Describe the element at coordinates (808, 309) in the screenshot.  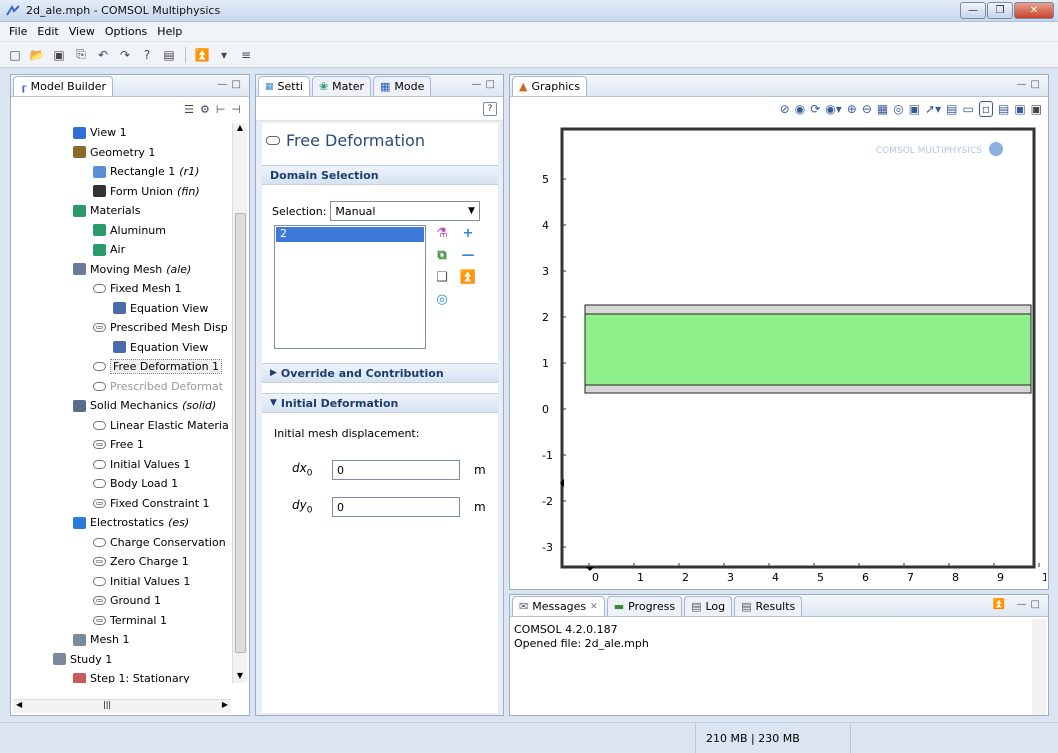
I see `top-thin-layer` at that location.